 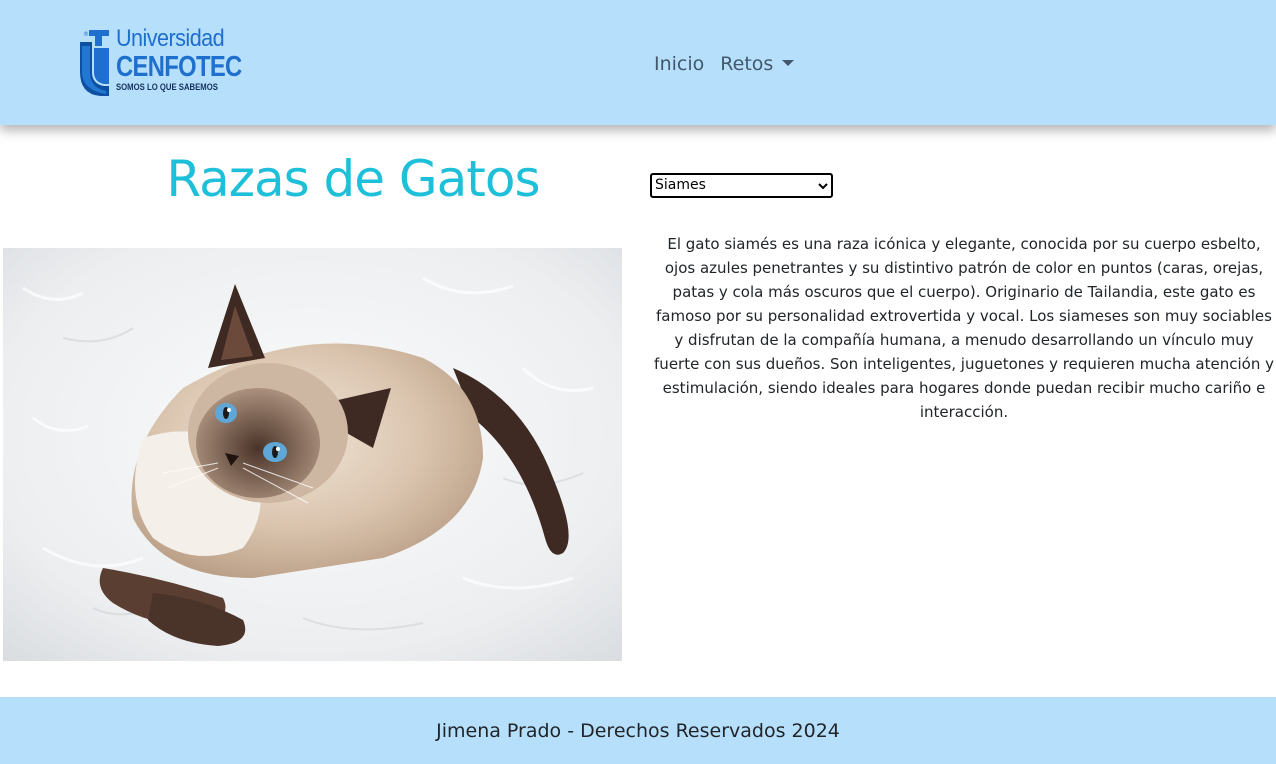 I want to click on main-nav: Inicio Retos, so click(x=724, y=64).